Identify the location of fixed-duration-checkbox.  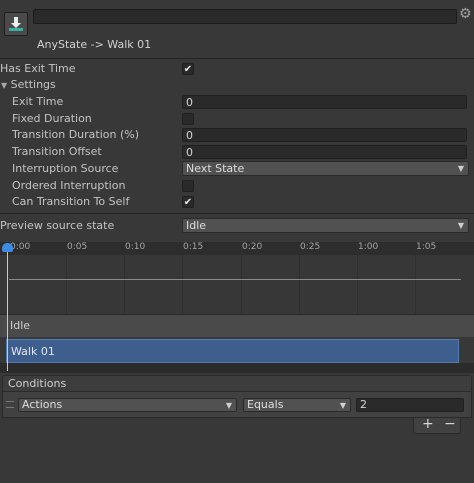
(188, 119).